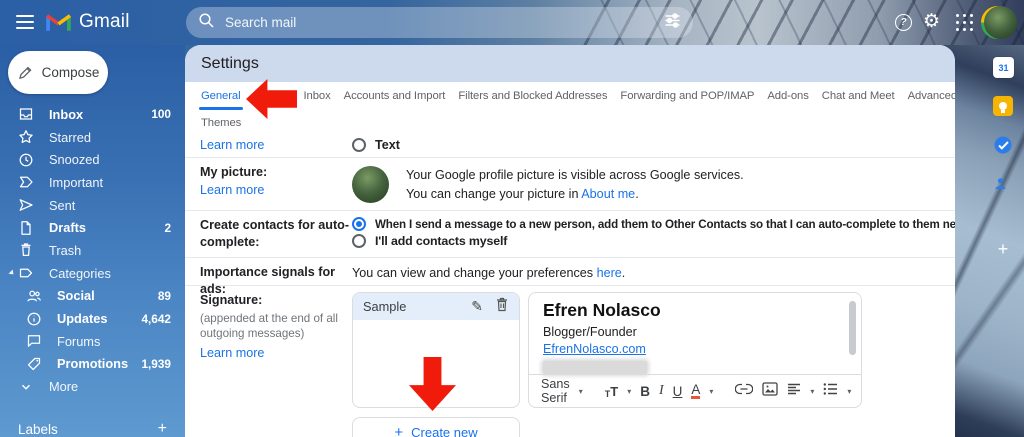 The height and width of the screenshot is (437, 1024). What do you see at coordinates (359, 145) in the screenshot?
I see `text-radio` at bounding box center [359, 145].